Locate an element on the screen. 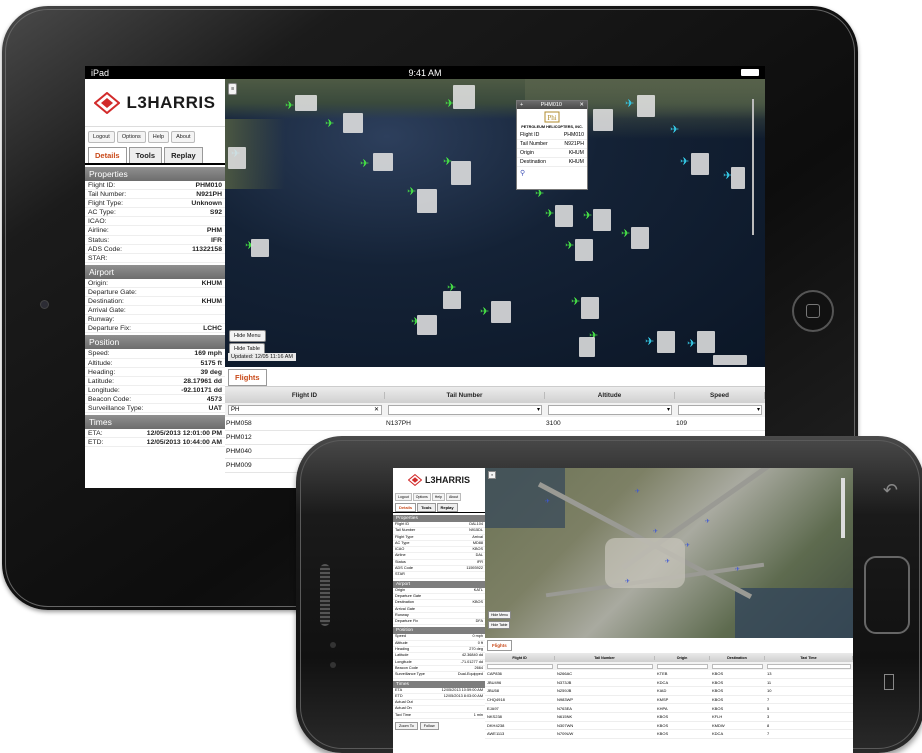 This screenshot has height=753, width=922. recent-apps-icon is located at coordinates (889, 682).